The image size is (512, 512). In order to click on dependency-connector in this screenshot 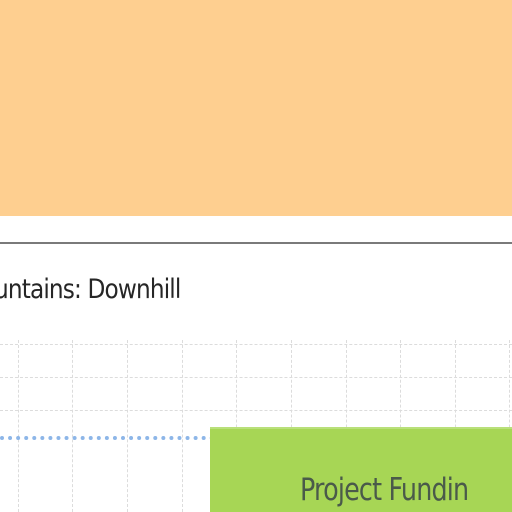, I will do `click(107, 438)`.